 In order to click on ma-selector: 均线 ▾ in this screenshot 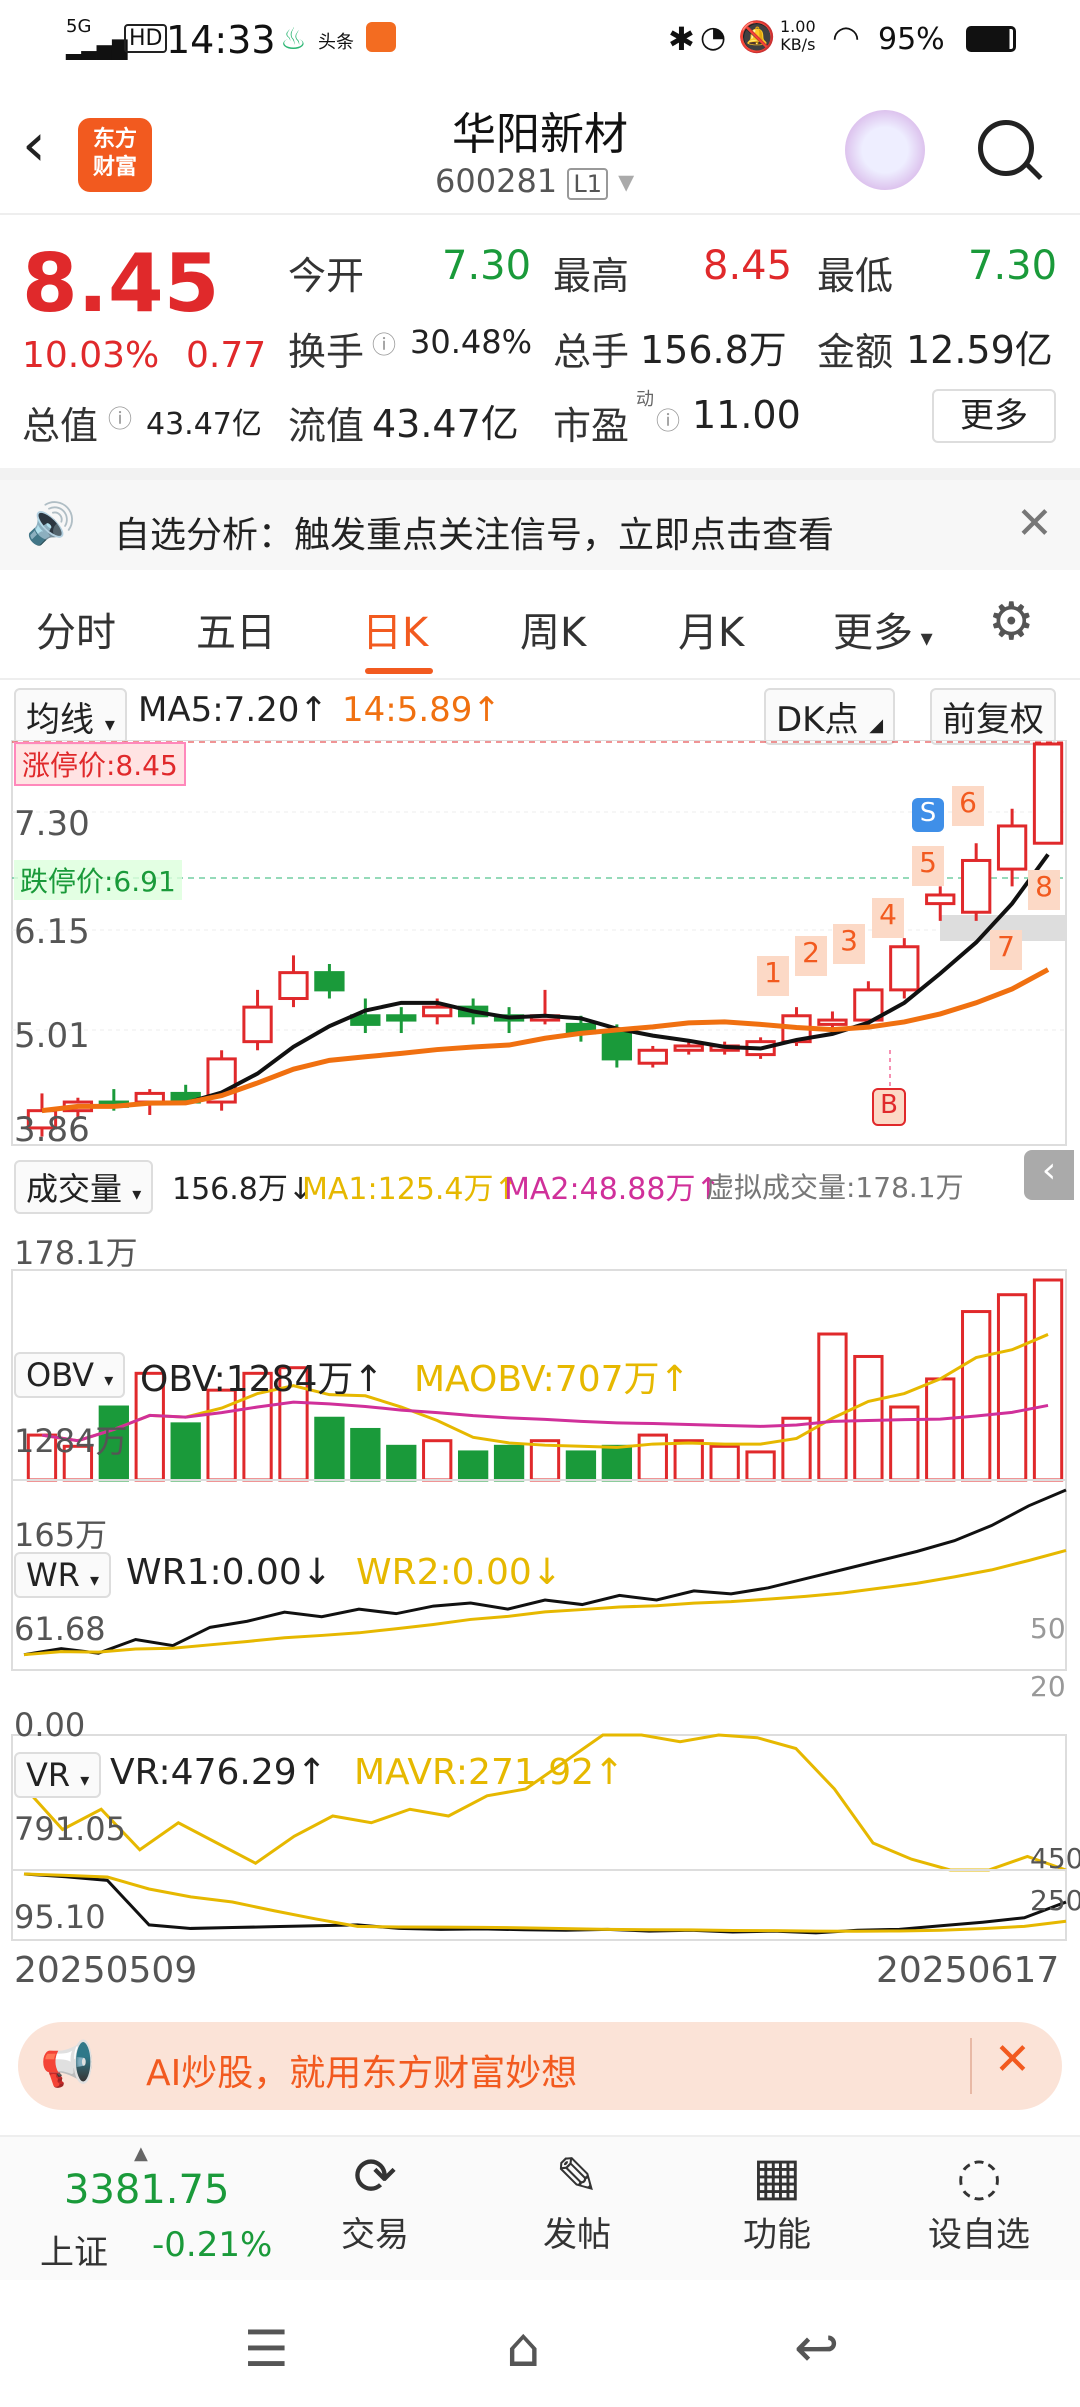, I will do `click(70, 716)`.